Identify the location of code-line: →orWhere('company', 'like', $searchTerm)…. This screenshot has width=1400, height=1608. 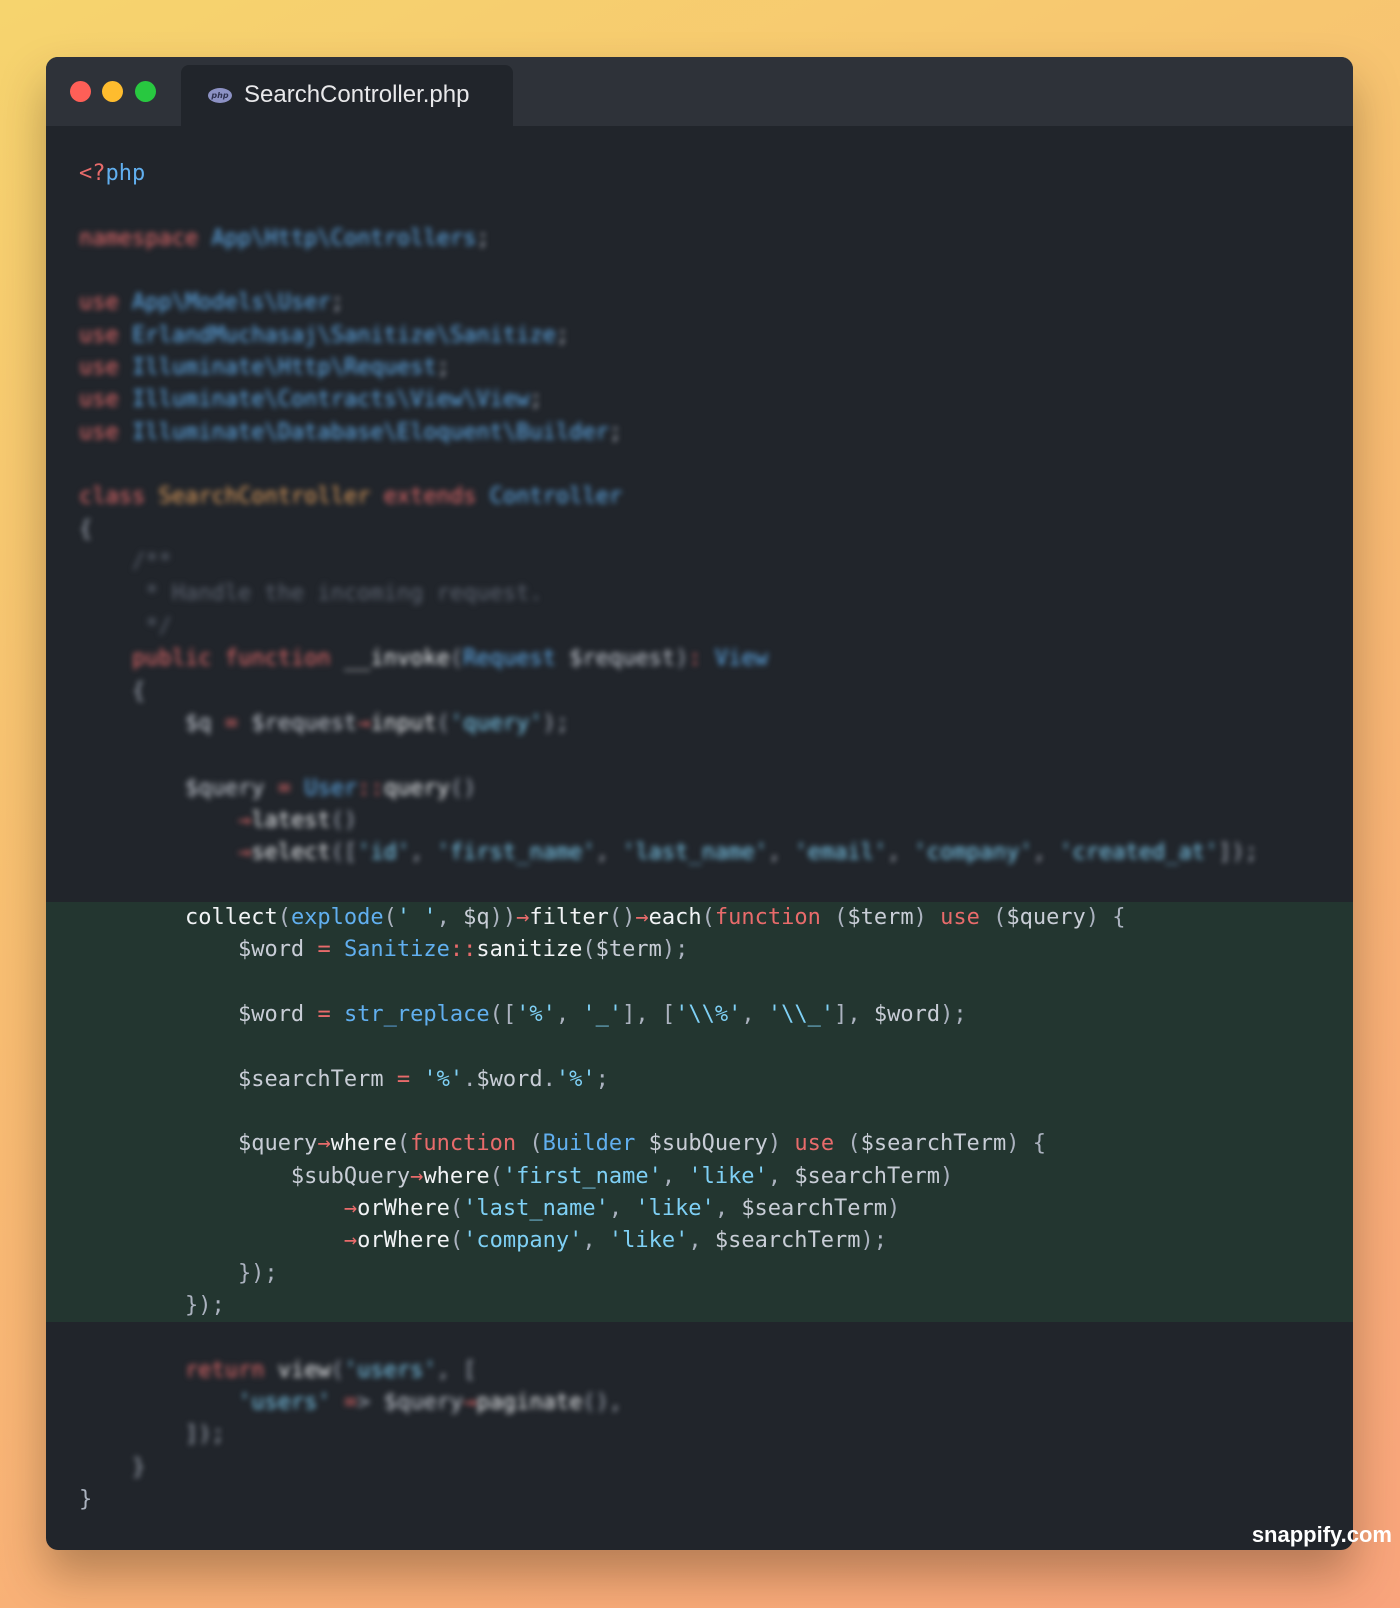
(699, 1241).